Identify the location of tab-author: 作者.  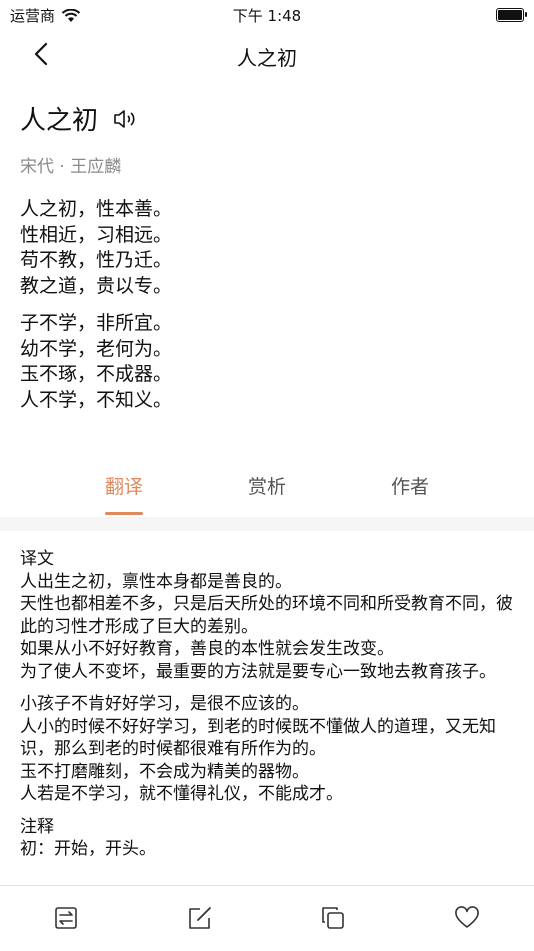
(410, 485).